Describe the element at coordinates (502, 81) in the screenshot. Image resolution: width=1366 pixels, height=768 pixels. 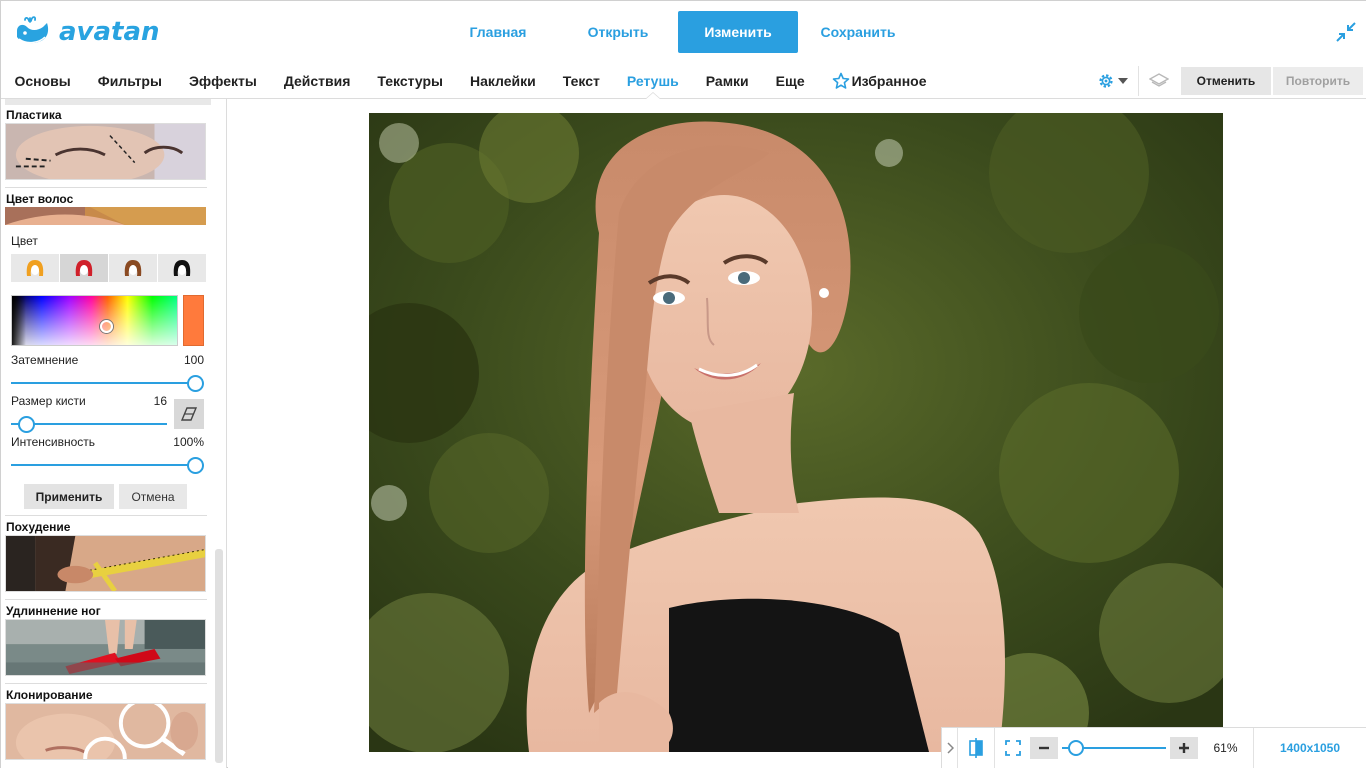
I see `tool-stickers: Наклейки` at that location.